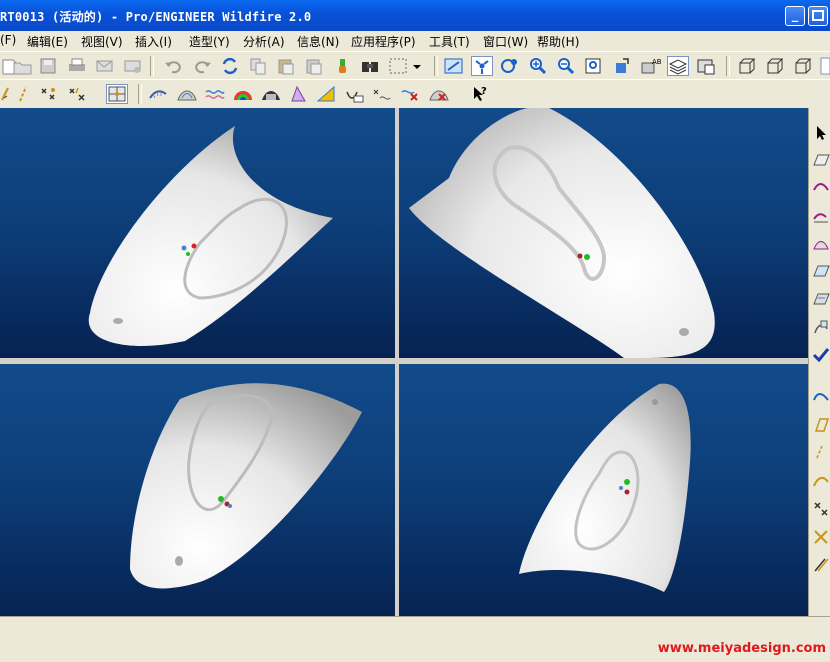 The width and height of the screenshot is (830, 662). Describe the element at coordinates (202, 66) in the screenshot. I see `redo-icon` at that location.